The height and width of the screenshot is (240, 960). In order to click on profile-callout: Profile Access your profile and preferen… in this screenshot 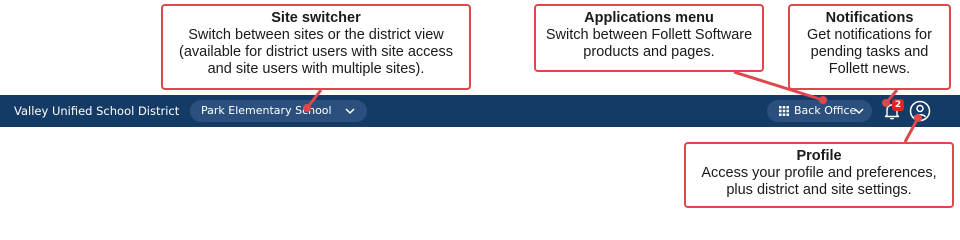, I will do `click(819, 175)`.